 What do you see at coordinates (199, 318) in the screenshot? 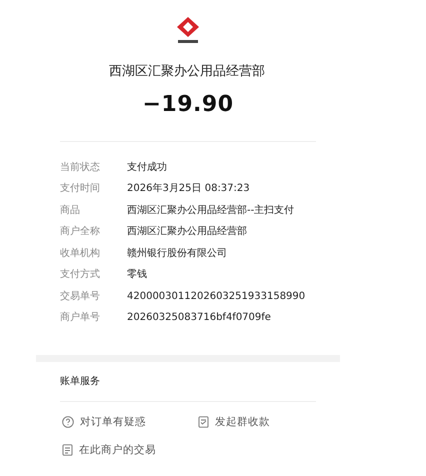
I see `detail-value: 20260325083716bf4f0709fe` at bounding box center [199, 318].